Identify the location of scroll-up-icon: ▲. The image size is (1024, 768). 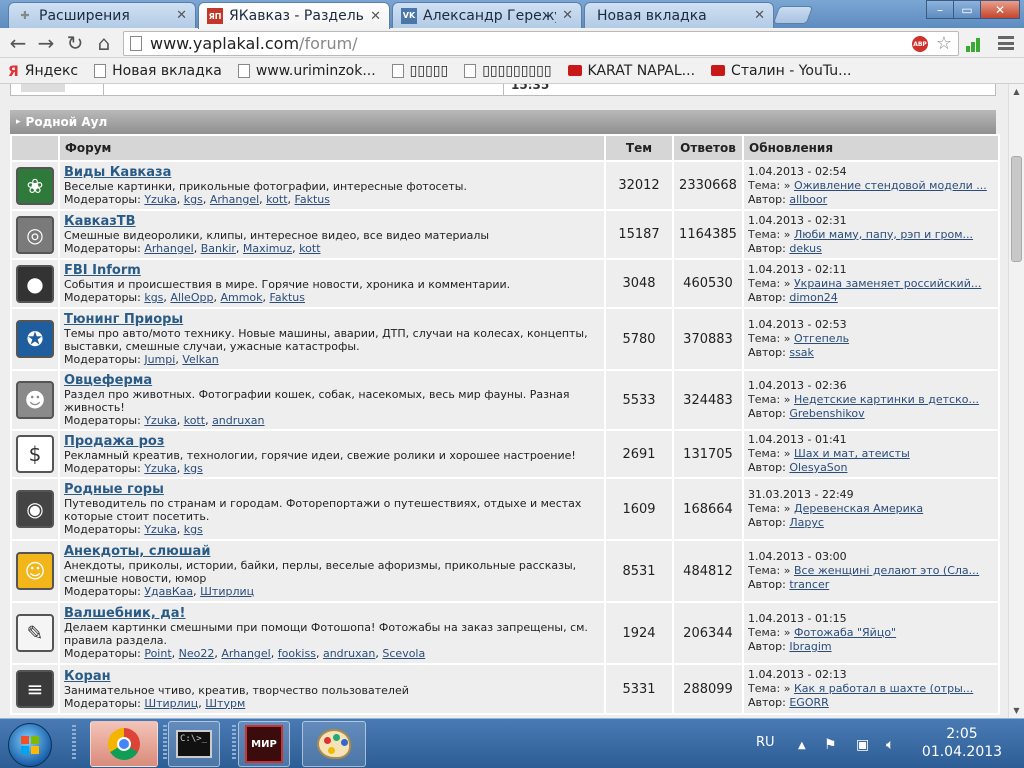
(1016, 91).